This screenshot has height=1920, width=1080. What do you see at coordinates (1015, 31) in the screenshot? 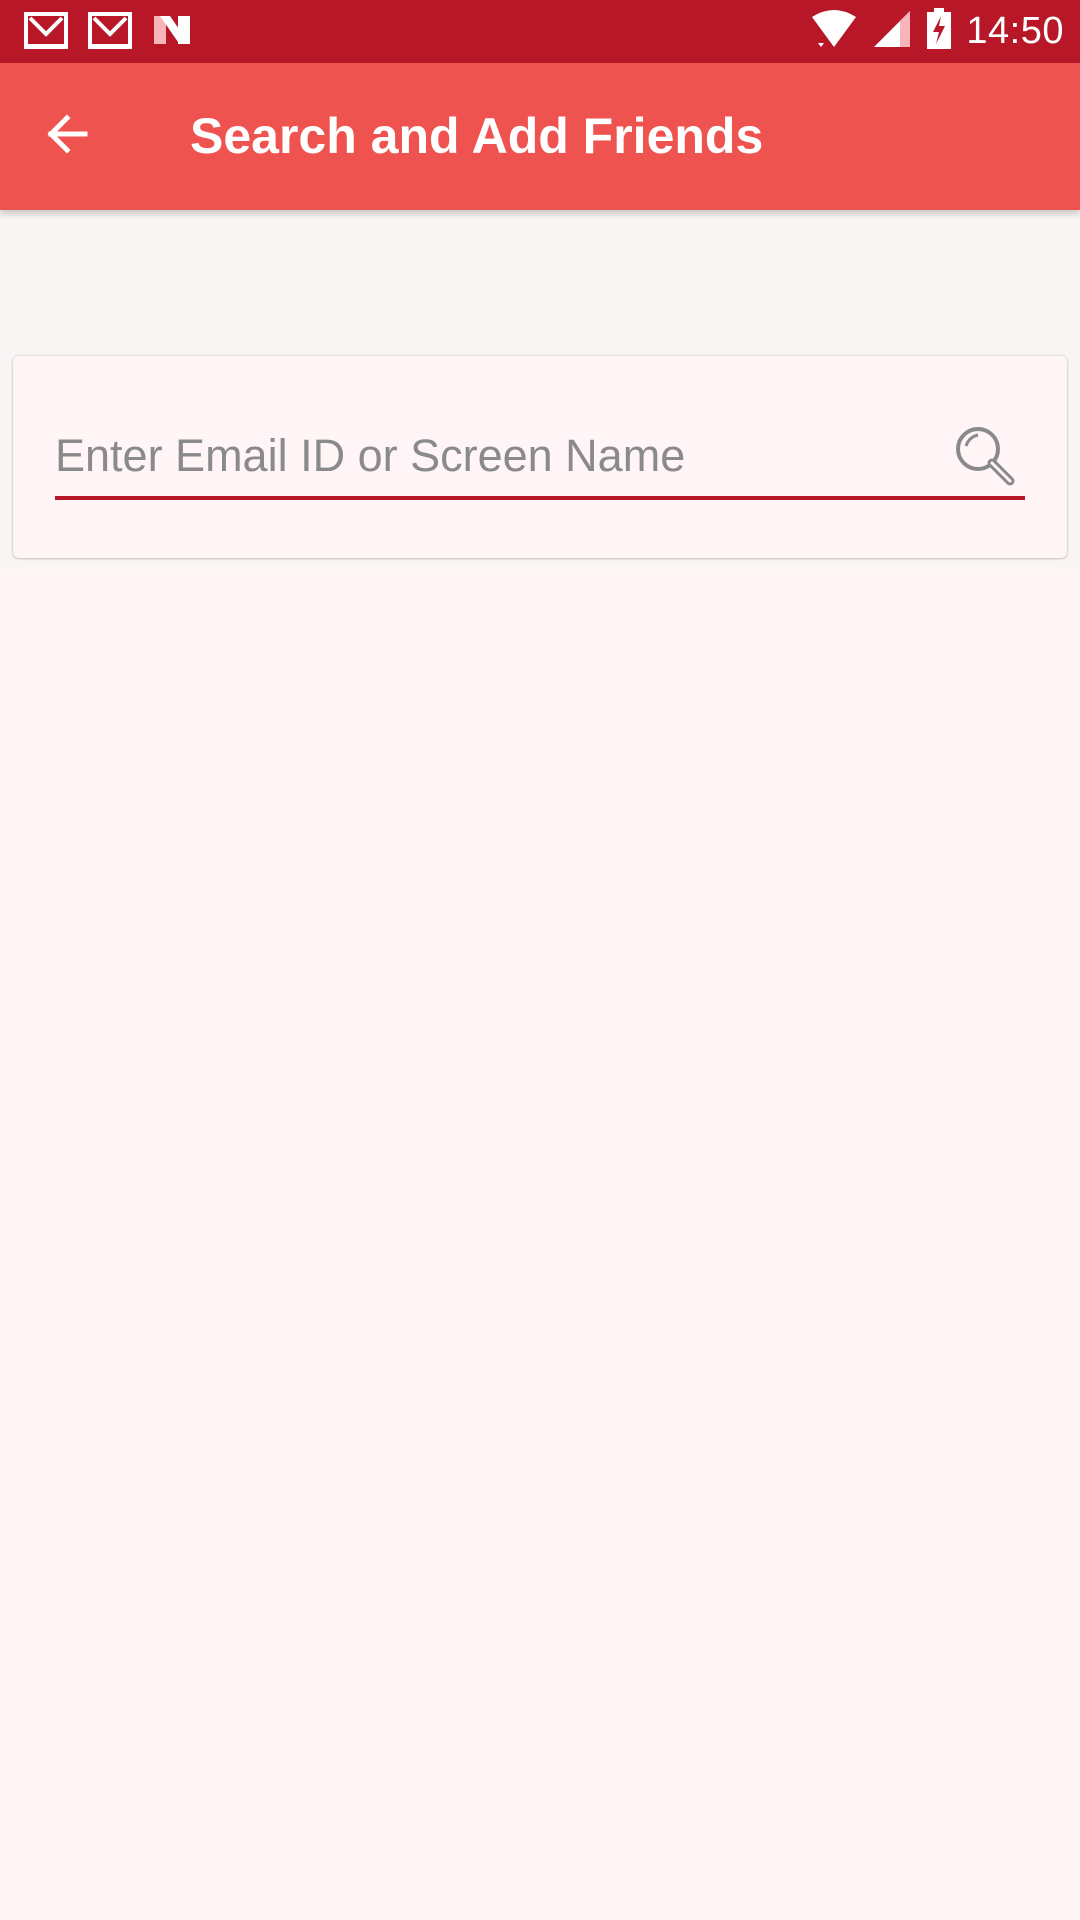
I see `status-time: 14:50` at bounding box center [1015, 31].